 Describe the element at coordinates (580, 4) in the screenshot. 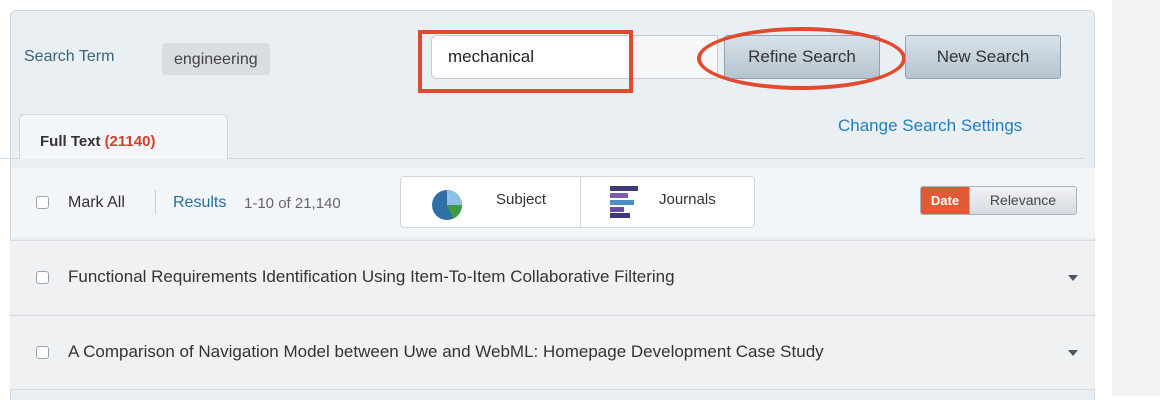

I see `page-top-strip` at that location.